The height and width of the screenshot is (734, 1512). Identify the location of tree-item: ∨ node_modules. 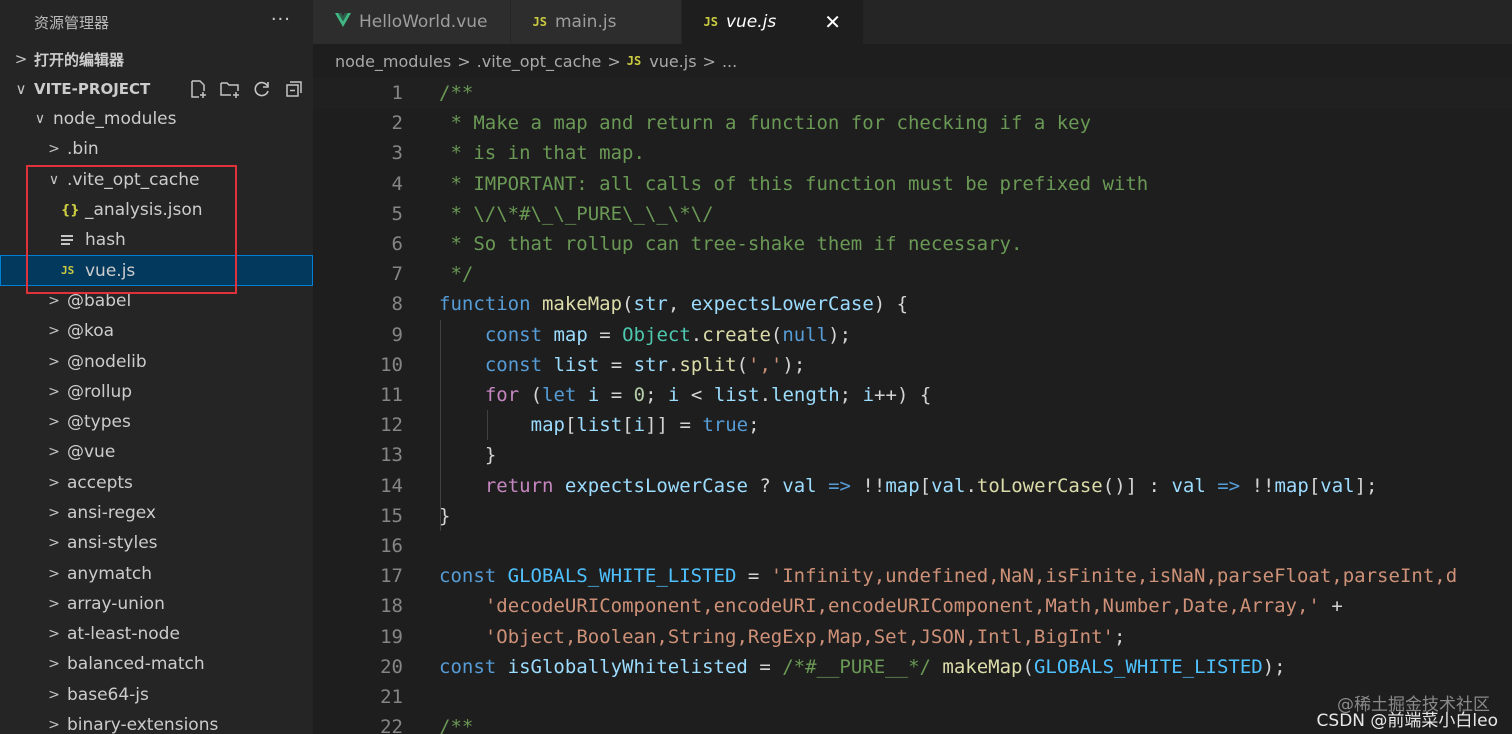
(156, 119).